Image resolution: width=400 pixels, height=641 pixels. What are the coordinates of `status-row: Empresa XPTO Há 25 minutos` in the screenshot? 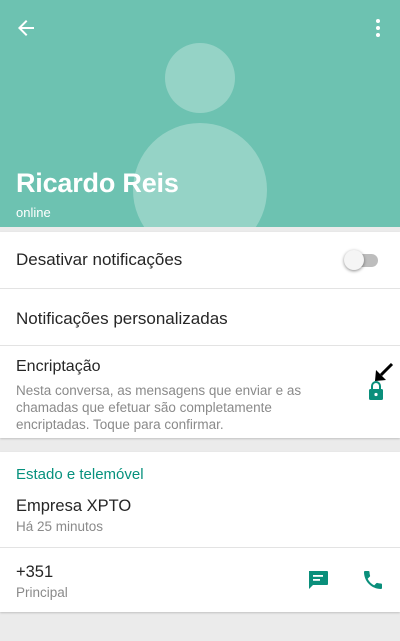 It's located at (200, 519).